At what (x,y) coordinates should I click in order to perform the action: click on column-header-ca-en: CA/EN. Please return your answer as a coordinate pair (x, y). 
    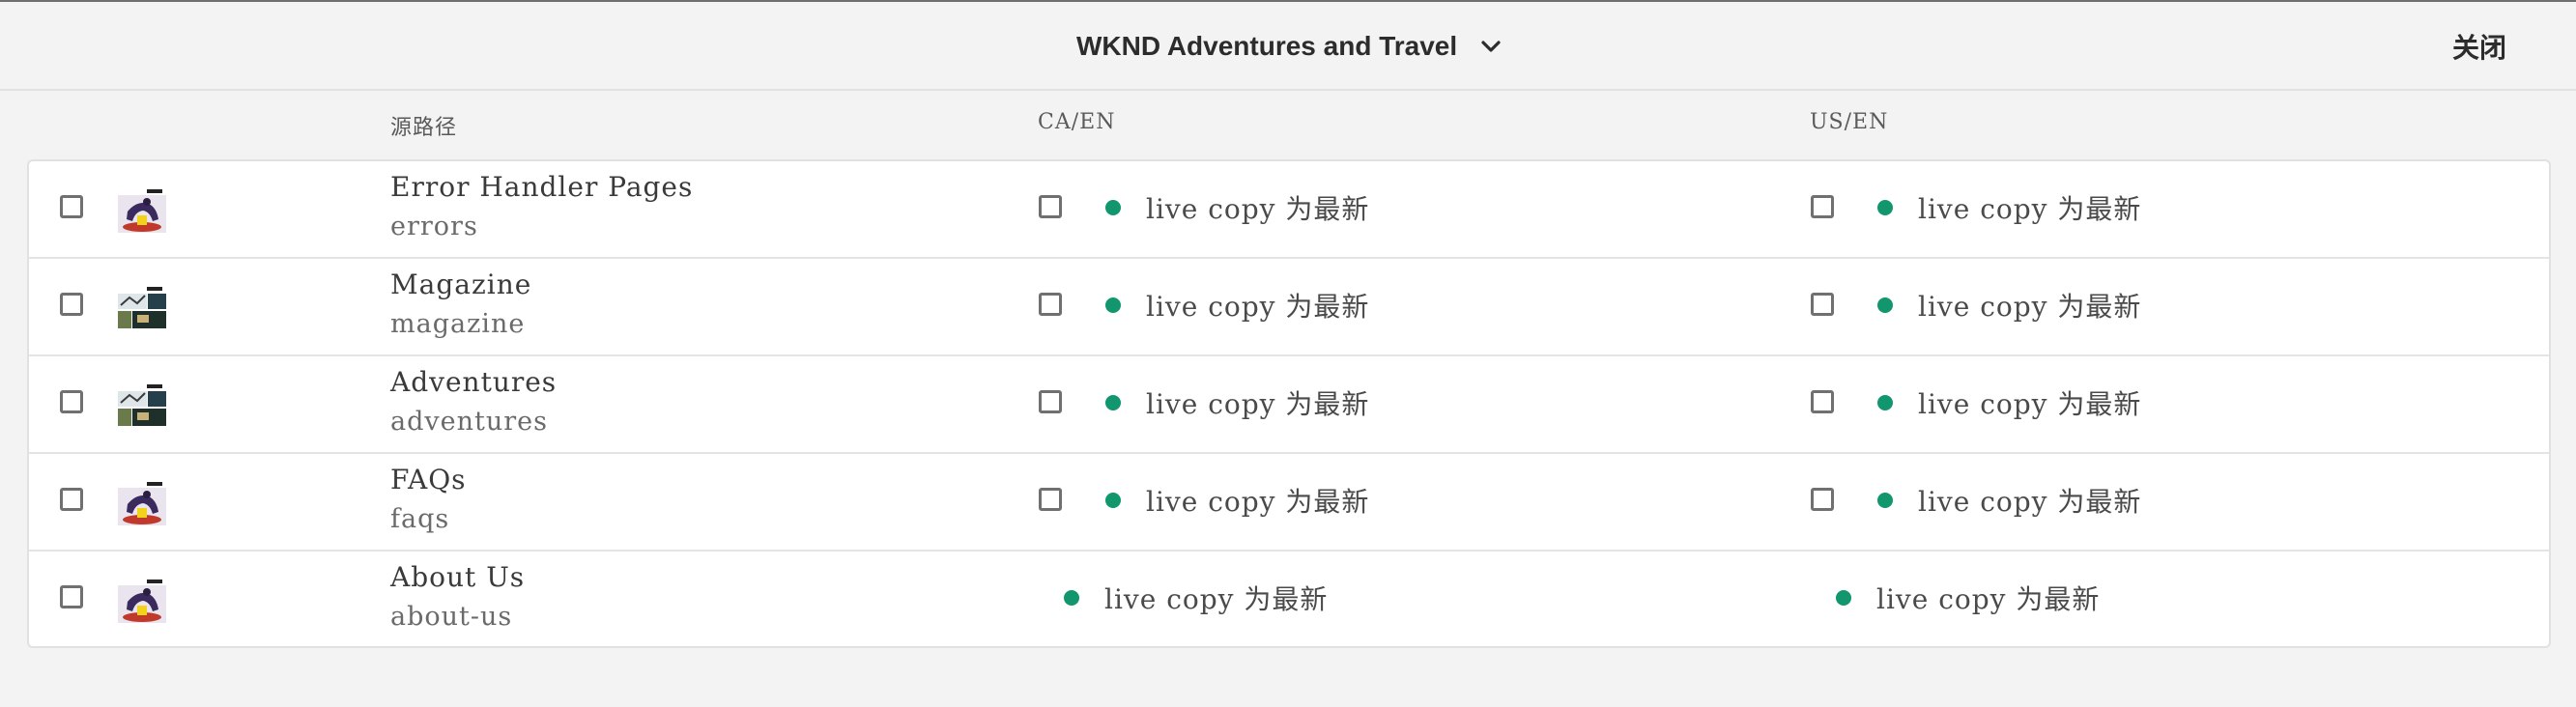
    Looking at the image, I should click on (1077, 122).